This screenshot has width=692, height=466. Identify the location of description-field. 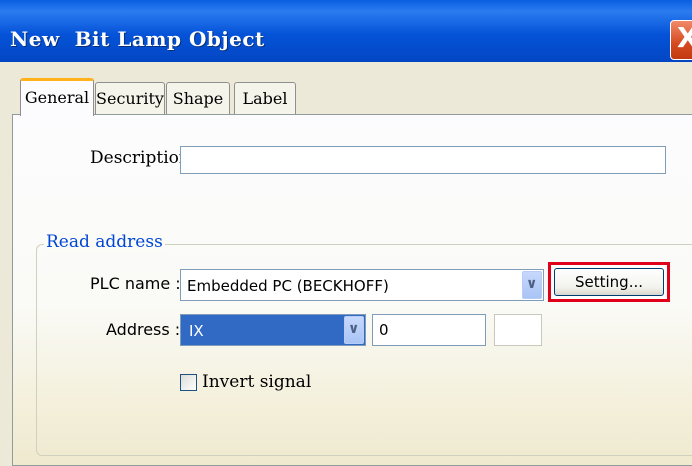
(423, 160).